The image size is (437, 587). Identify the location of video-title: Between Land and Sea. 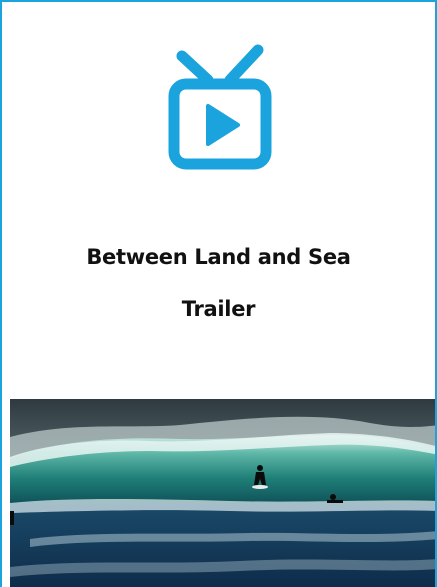
(218, 257).